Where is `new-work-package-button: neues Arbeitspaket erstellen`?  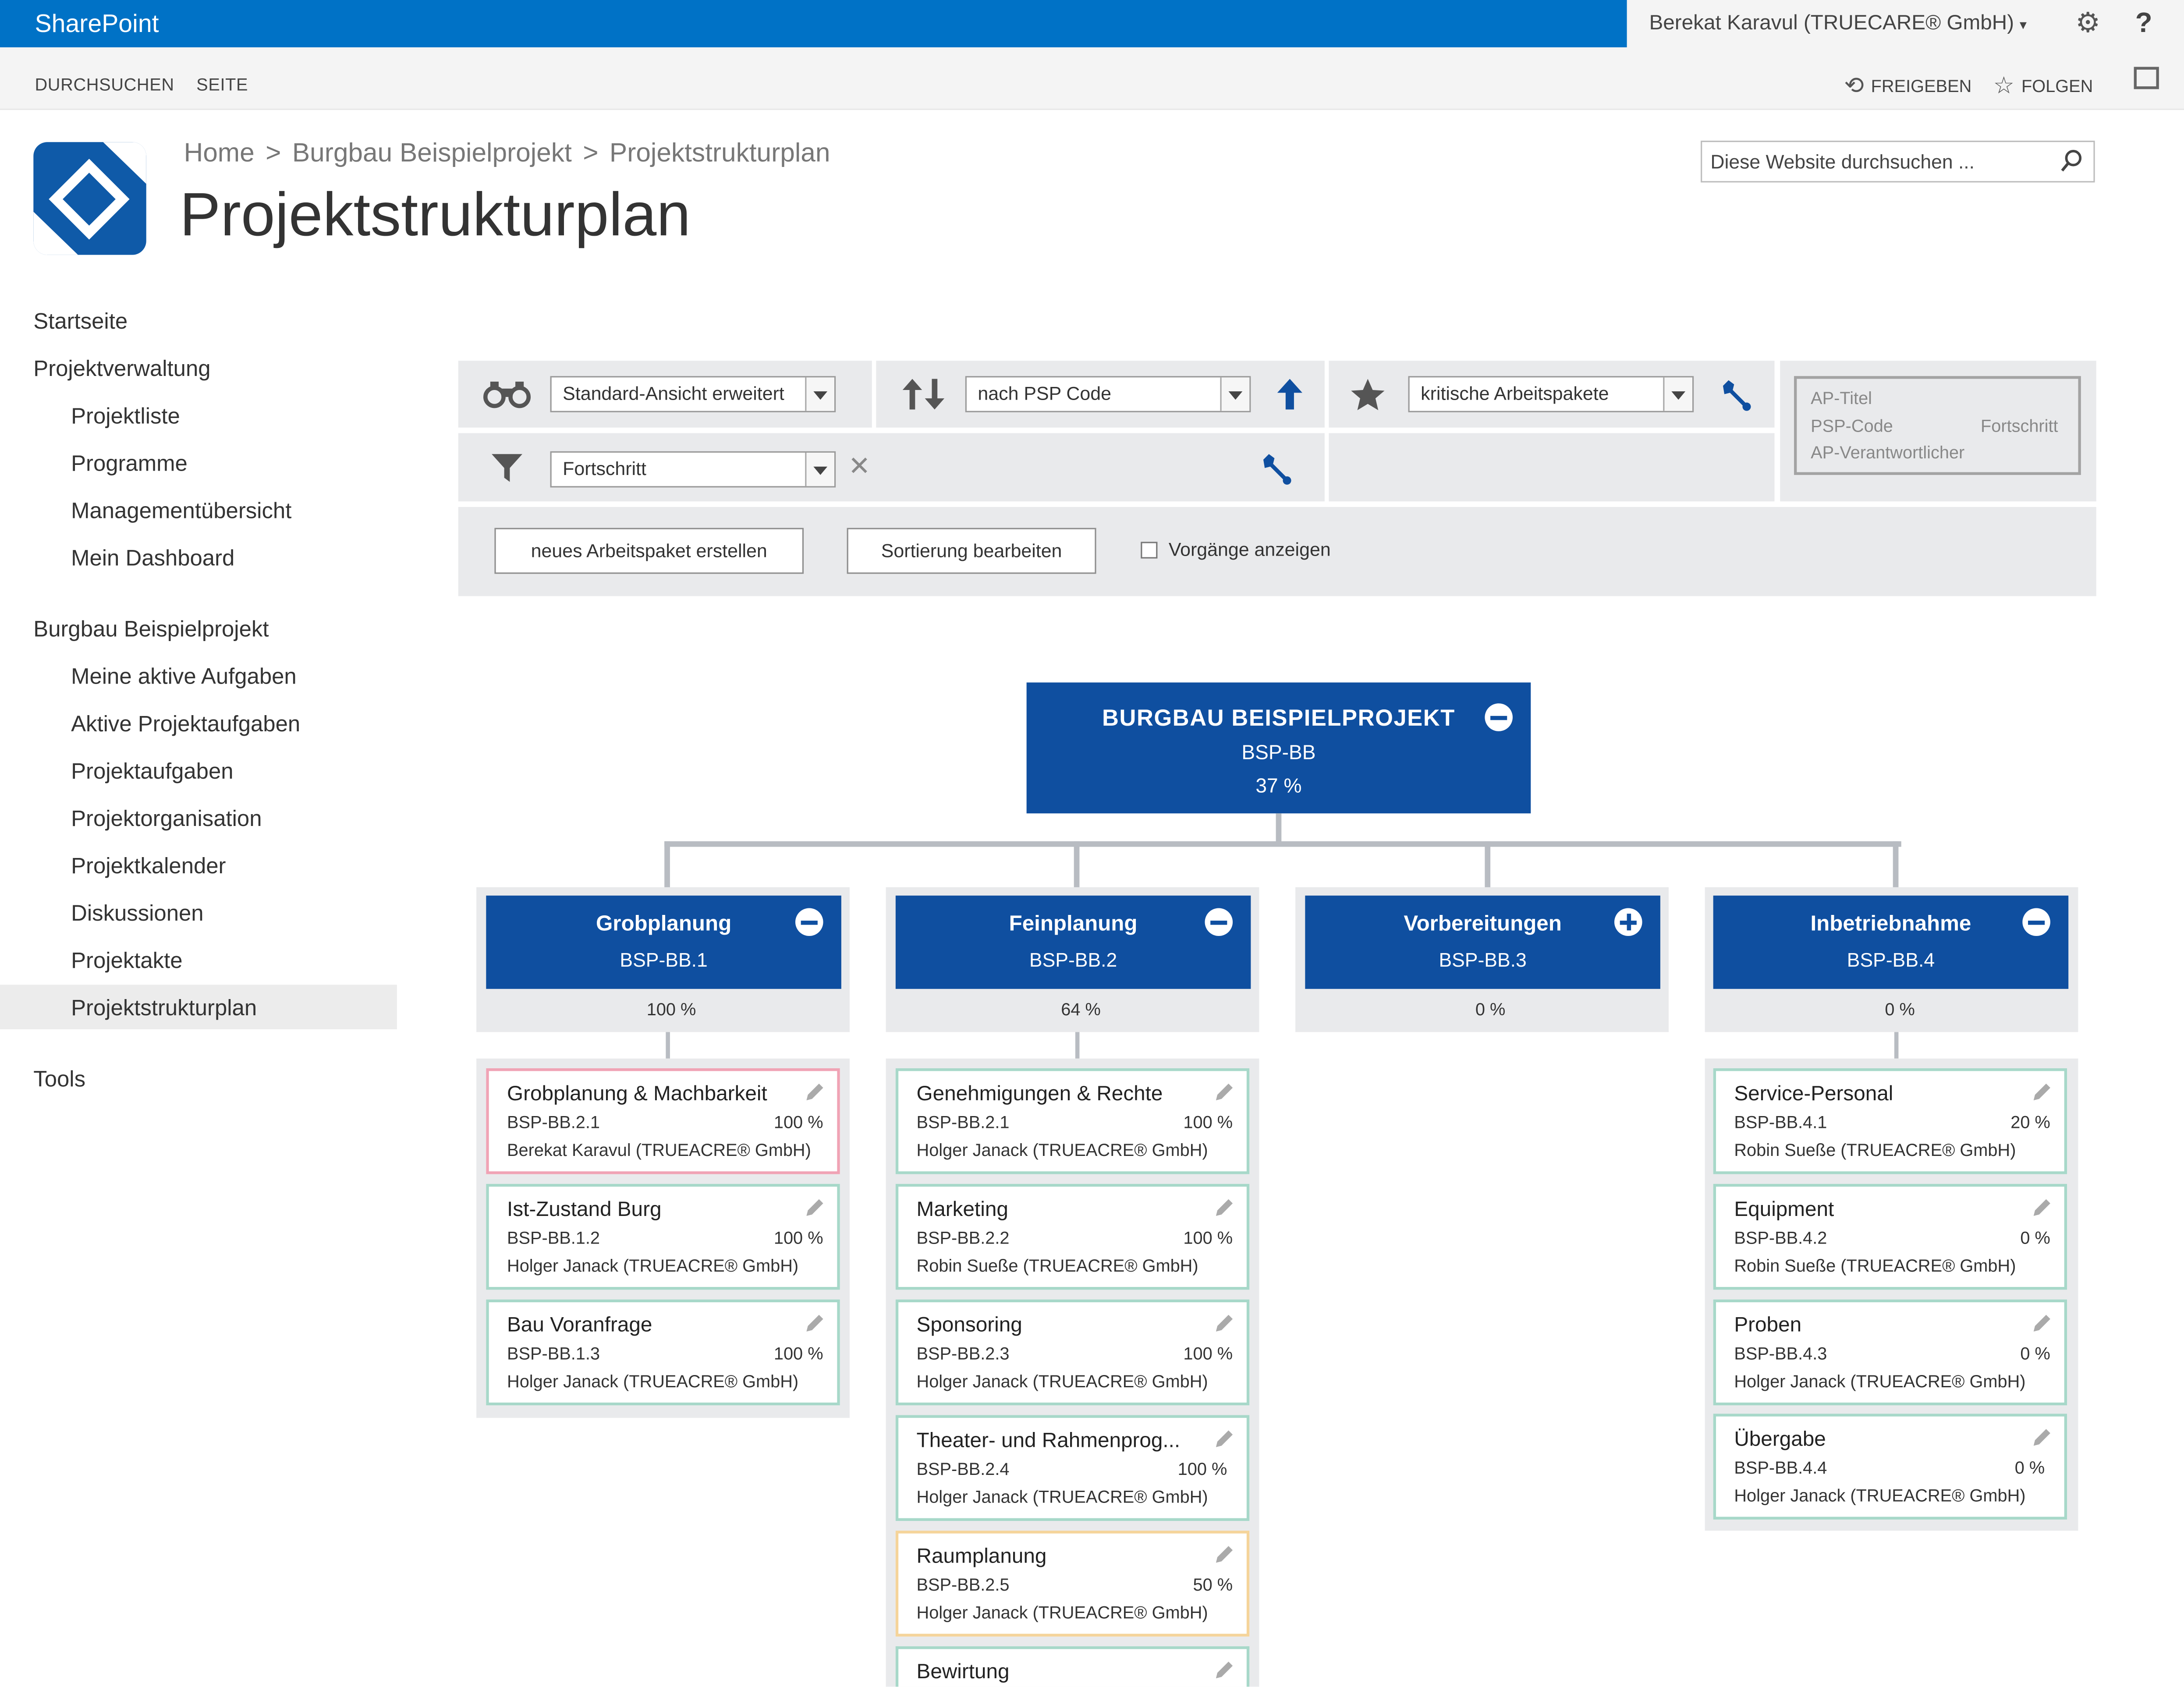
new-work-package-button: neues Arbeitspaket erstellen is located at coordinates (649, 551).